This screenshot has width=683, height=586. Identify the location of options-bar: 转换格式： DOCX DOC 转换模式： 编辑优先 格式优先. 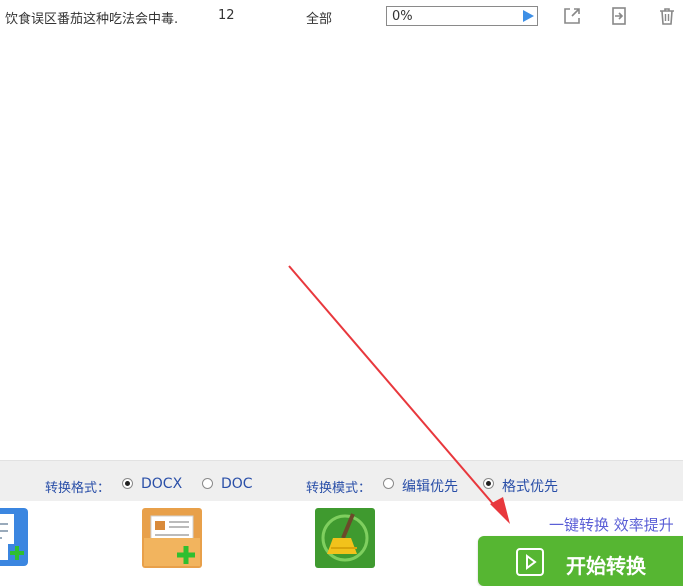
(341, 480).